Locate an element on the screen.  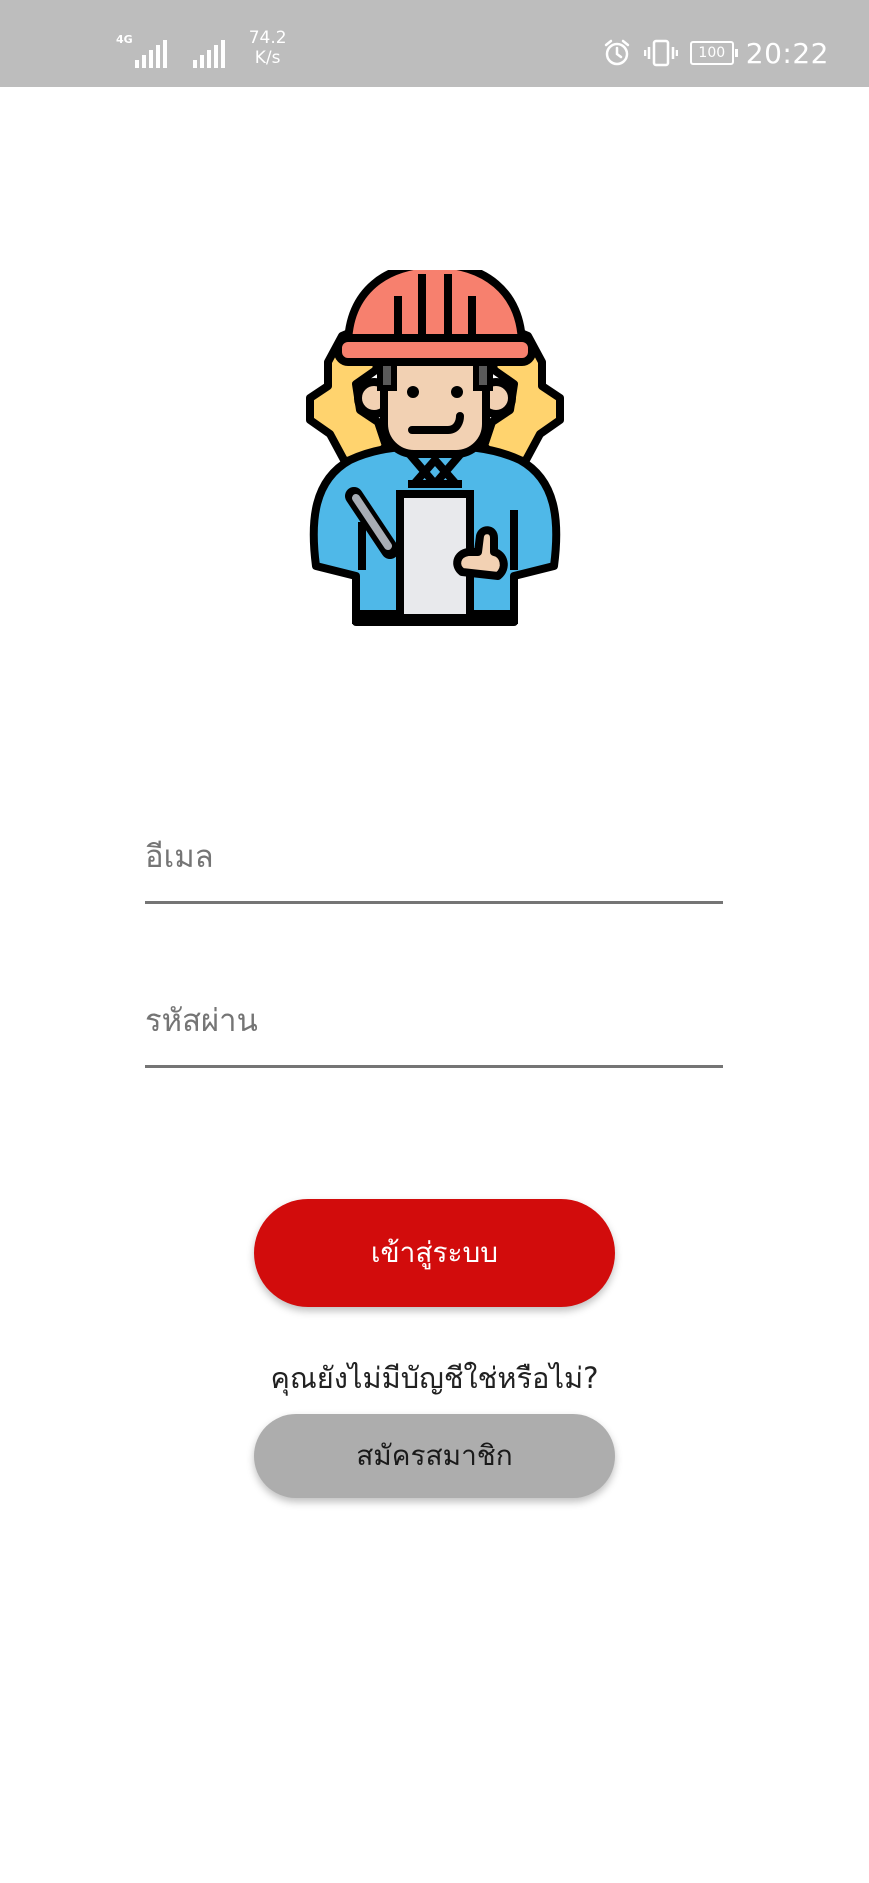
engineer-icon is located at coordinates (435, 448).